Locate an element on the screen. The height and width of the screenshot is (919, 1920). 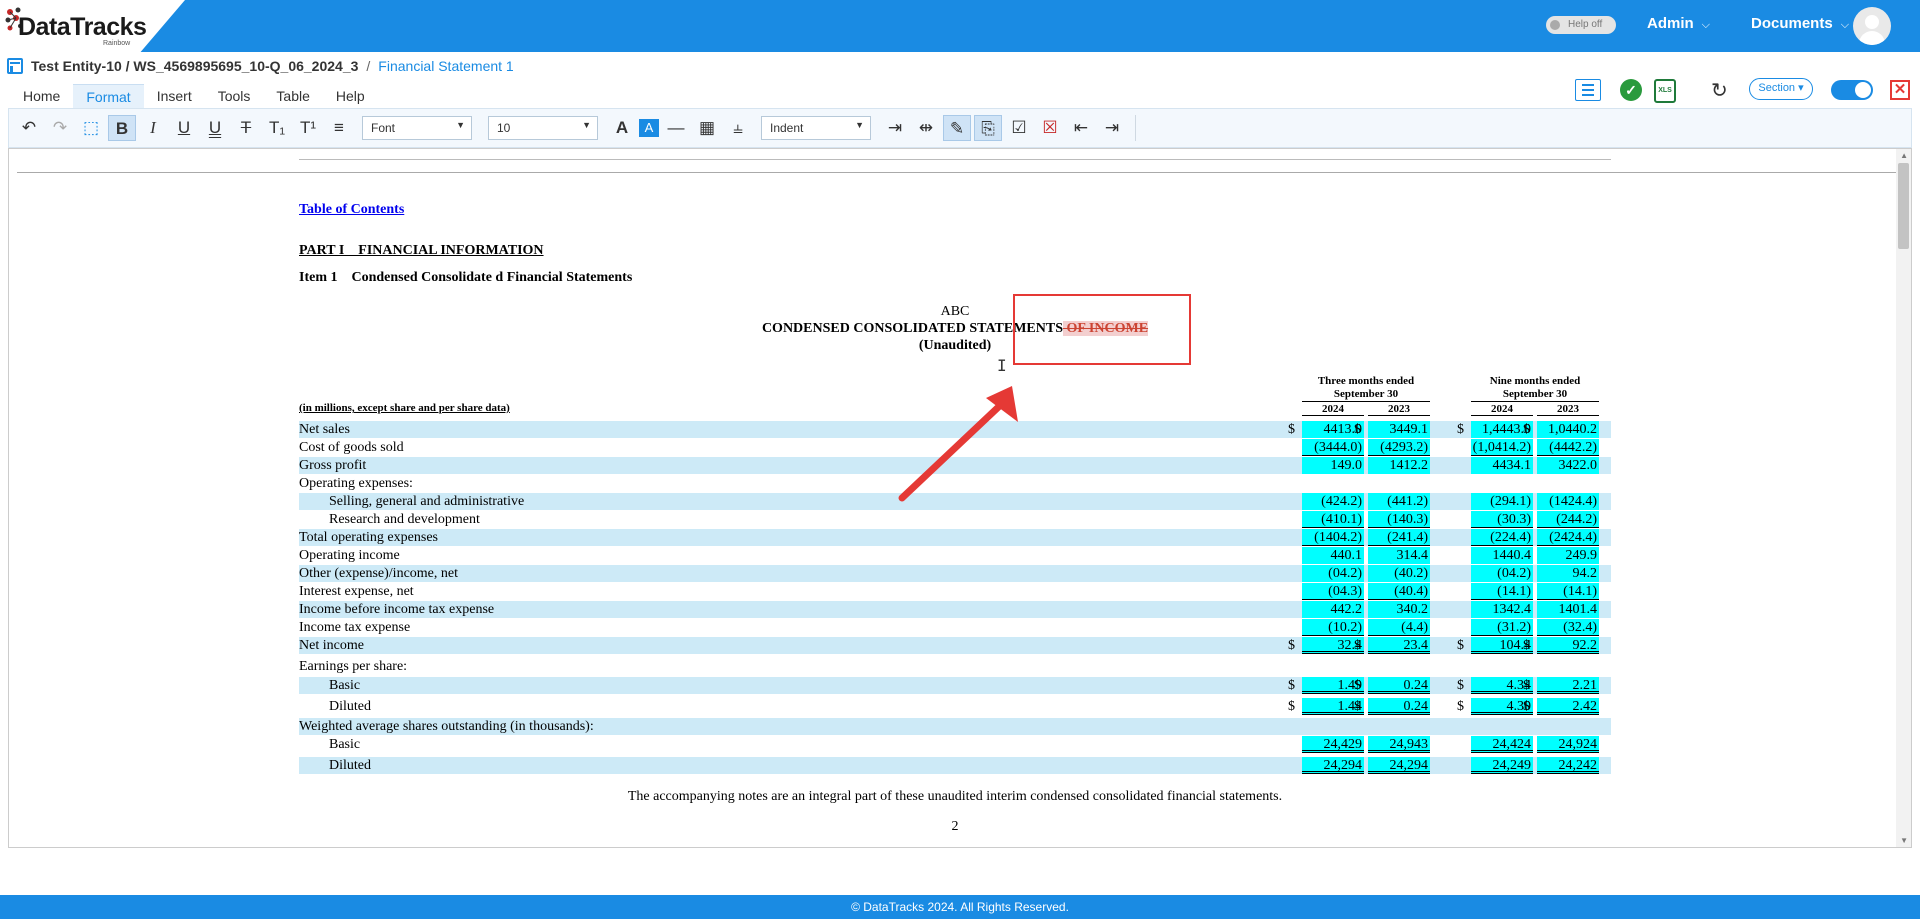
table-cell: (32.4) is located at coordinates (1568, 627).